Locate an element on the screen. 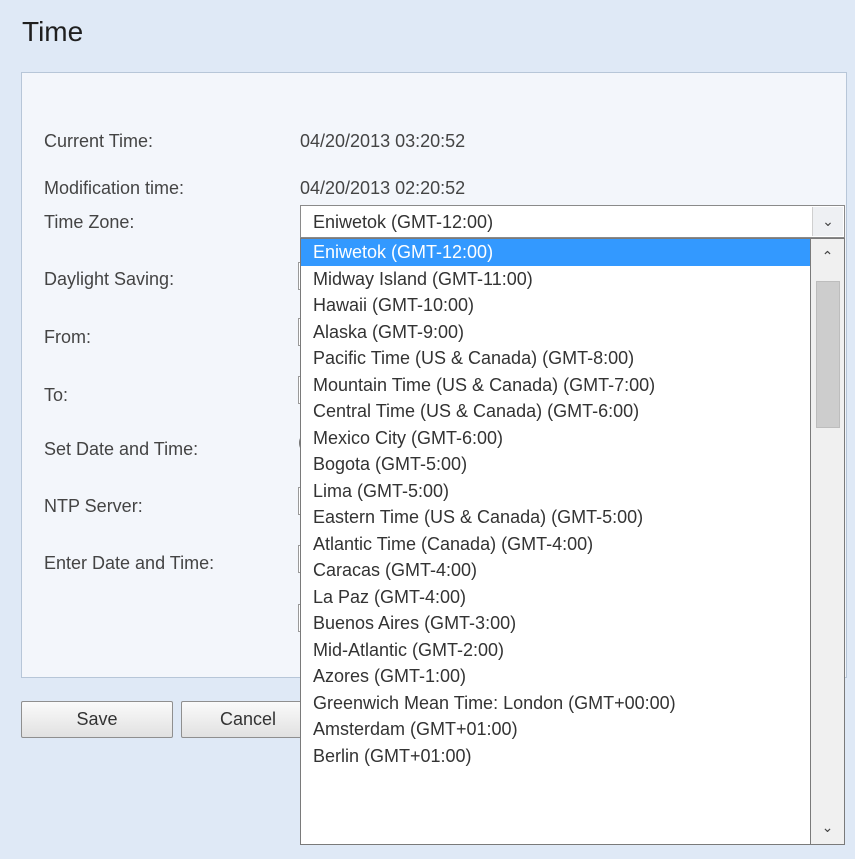 The image size is (855, 859). scrollbar-thumb is located at coordinates (828, 354).